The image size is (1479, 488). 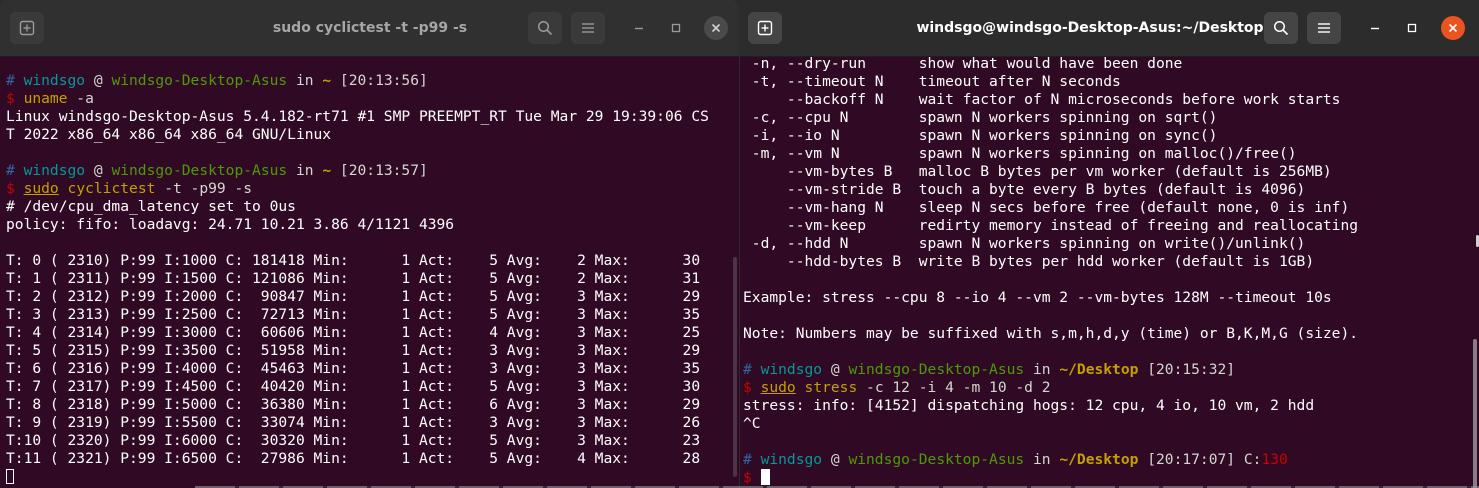 I want to click on terminal-text-segment: in, so click(x=305, y=170).